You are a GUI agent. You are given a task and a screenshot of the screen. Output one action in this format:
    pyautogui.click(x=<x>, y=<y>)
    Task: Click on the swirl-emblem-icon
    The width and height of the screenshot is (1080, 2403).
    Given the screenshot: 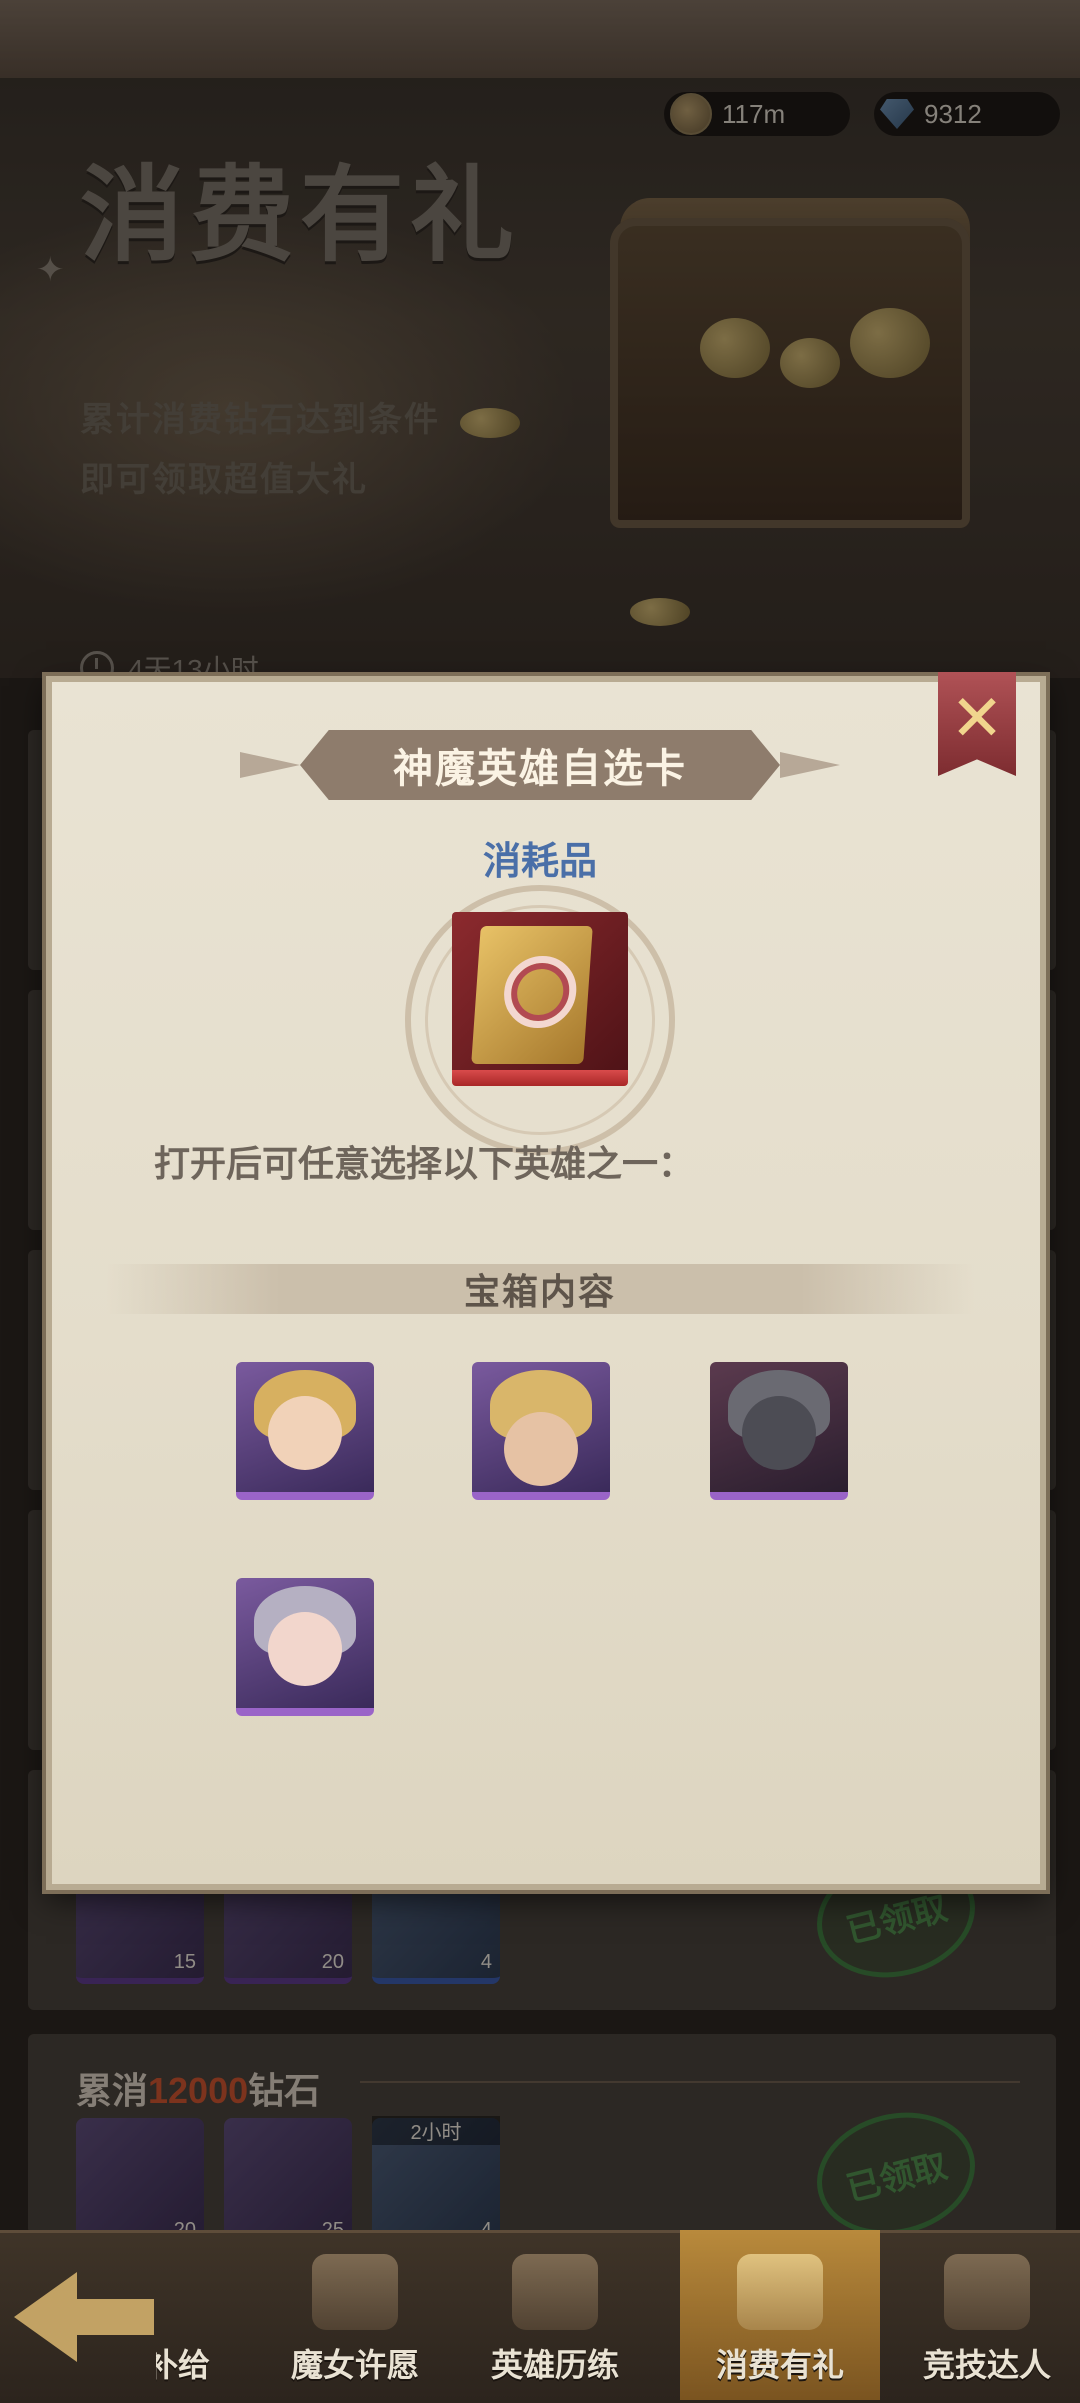 What is the action you would take?
    pyautogui.click(x=540, y=992)
    